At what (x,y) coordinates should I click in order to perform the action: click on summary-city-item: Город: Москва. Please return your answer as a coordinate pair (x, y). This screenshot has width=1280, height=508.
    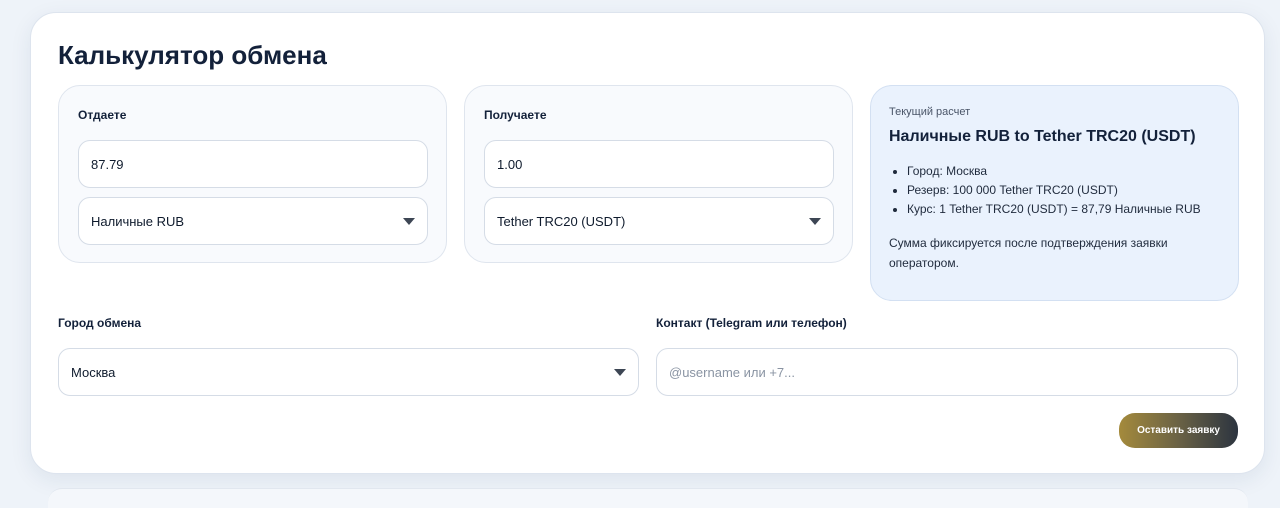
    Looking at the image, I should click on (1063, 171).